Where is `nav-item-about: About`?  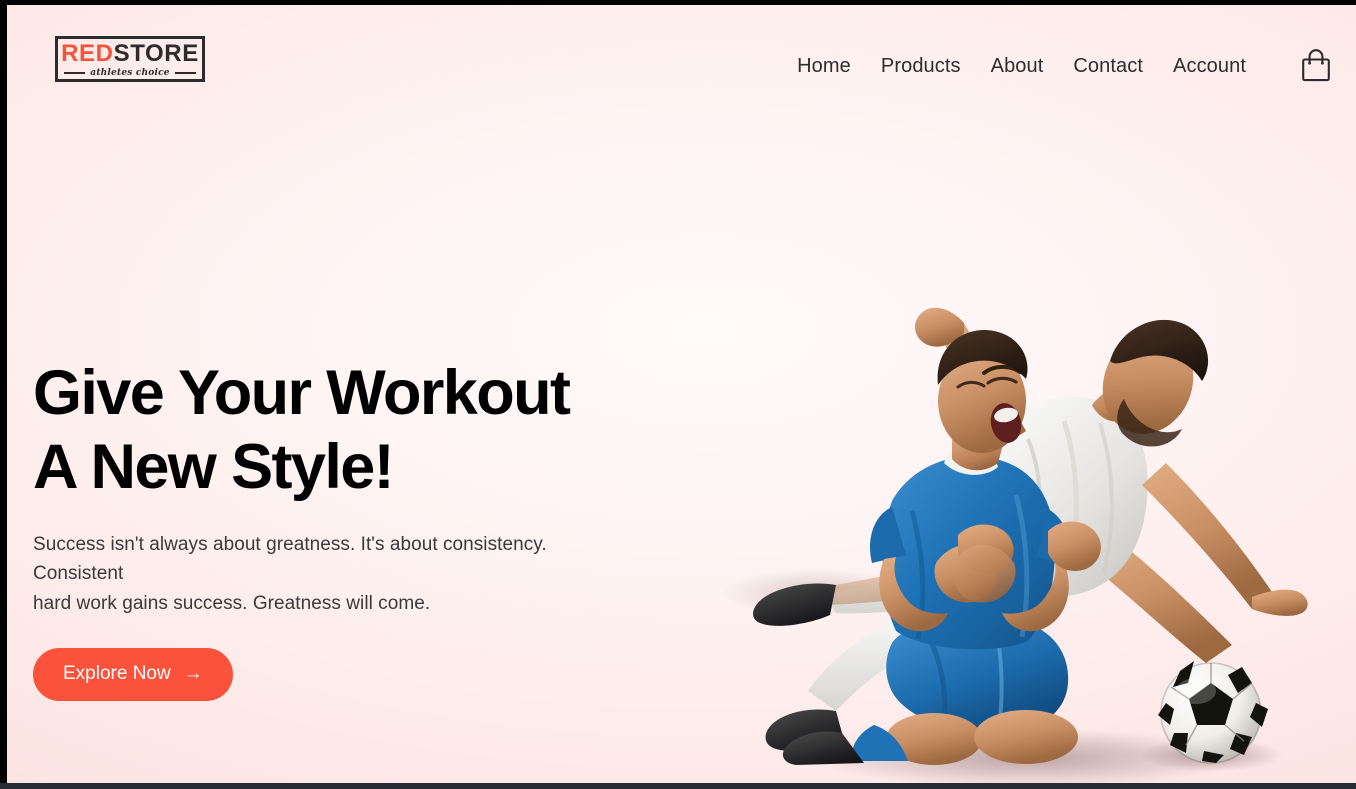
nav-item-about: About is located at coordinates (1017, 66).